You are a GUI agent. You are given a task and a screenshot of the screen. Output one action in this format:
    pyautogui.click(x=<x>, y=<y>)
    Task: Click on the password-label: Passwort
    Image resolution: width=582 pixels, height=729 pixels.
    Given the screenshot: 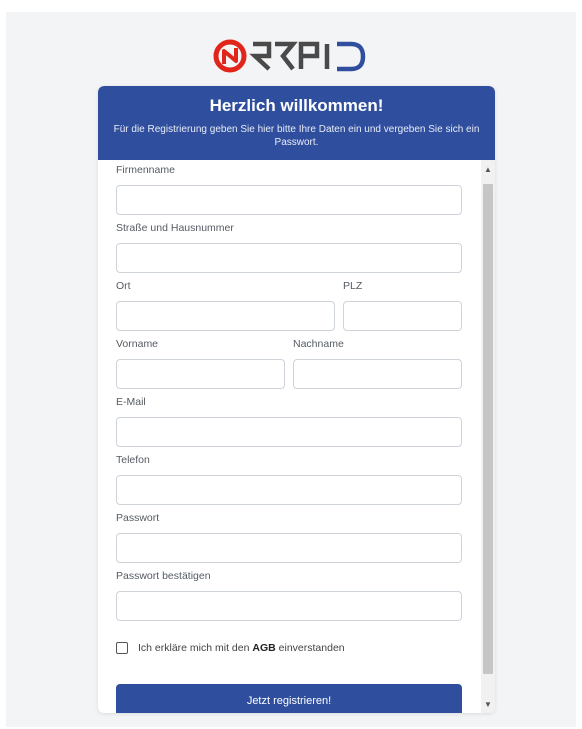 What is the action you would take?
    pyautogui.click(x=138, y=518)
    